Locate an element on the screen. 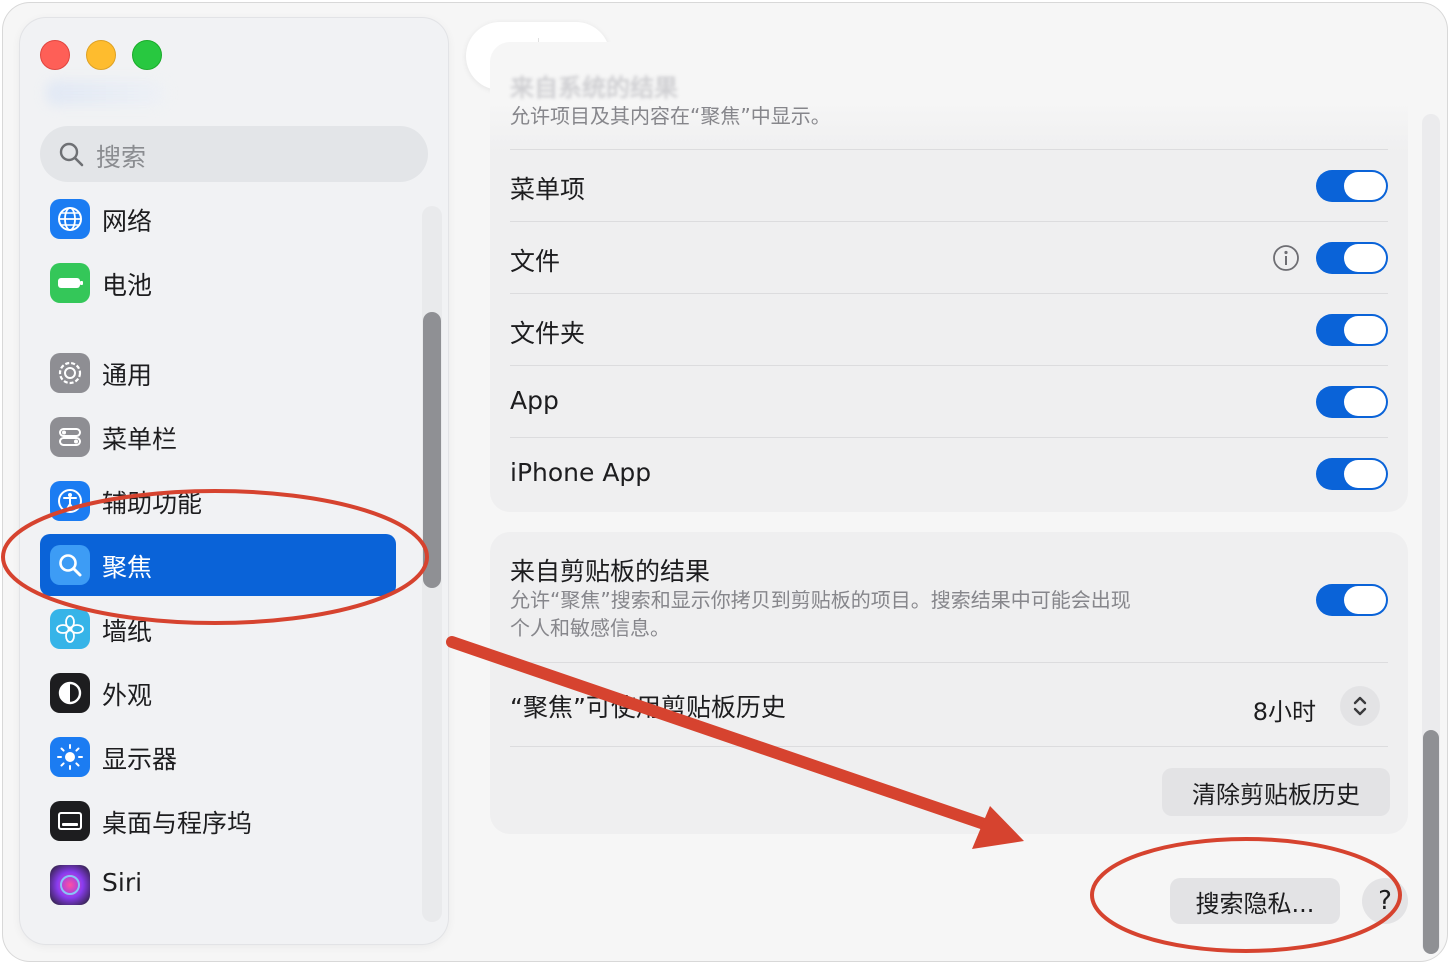 This screenshot has height=964, width=1450. blurred-account-row is located at coordinates (106, 93).